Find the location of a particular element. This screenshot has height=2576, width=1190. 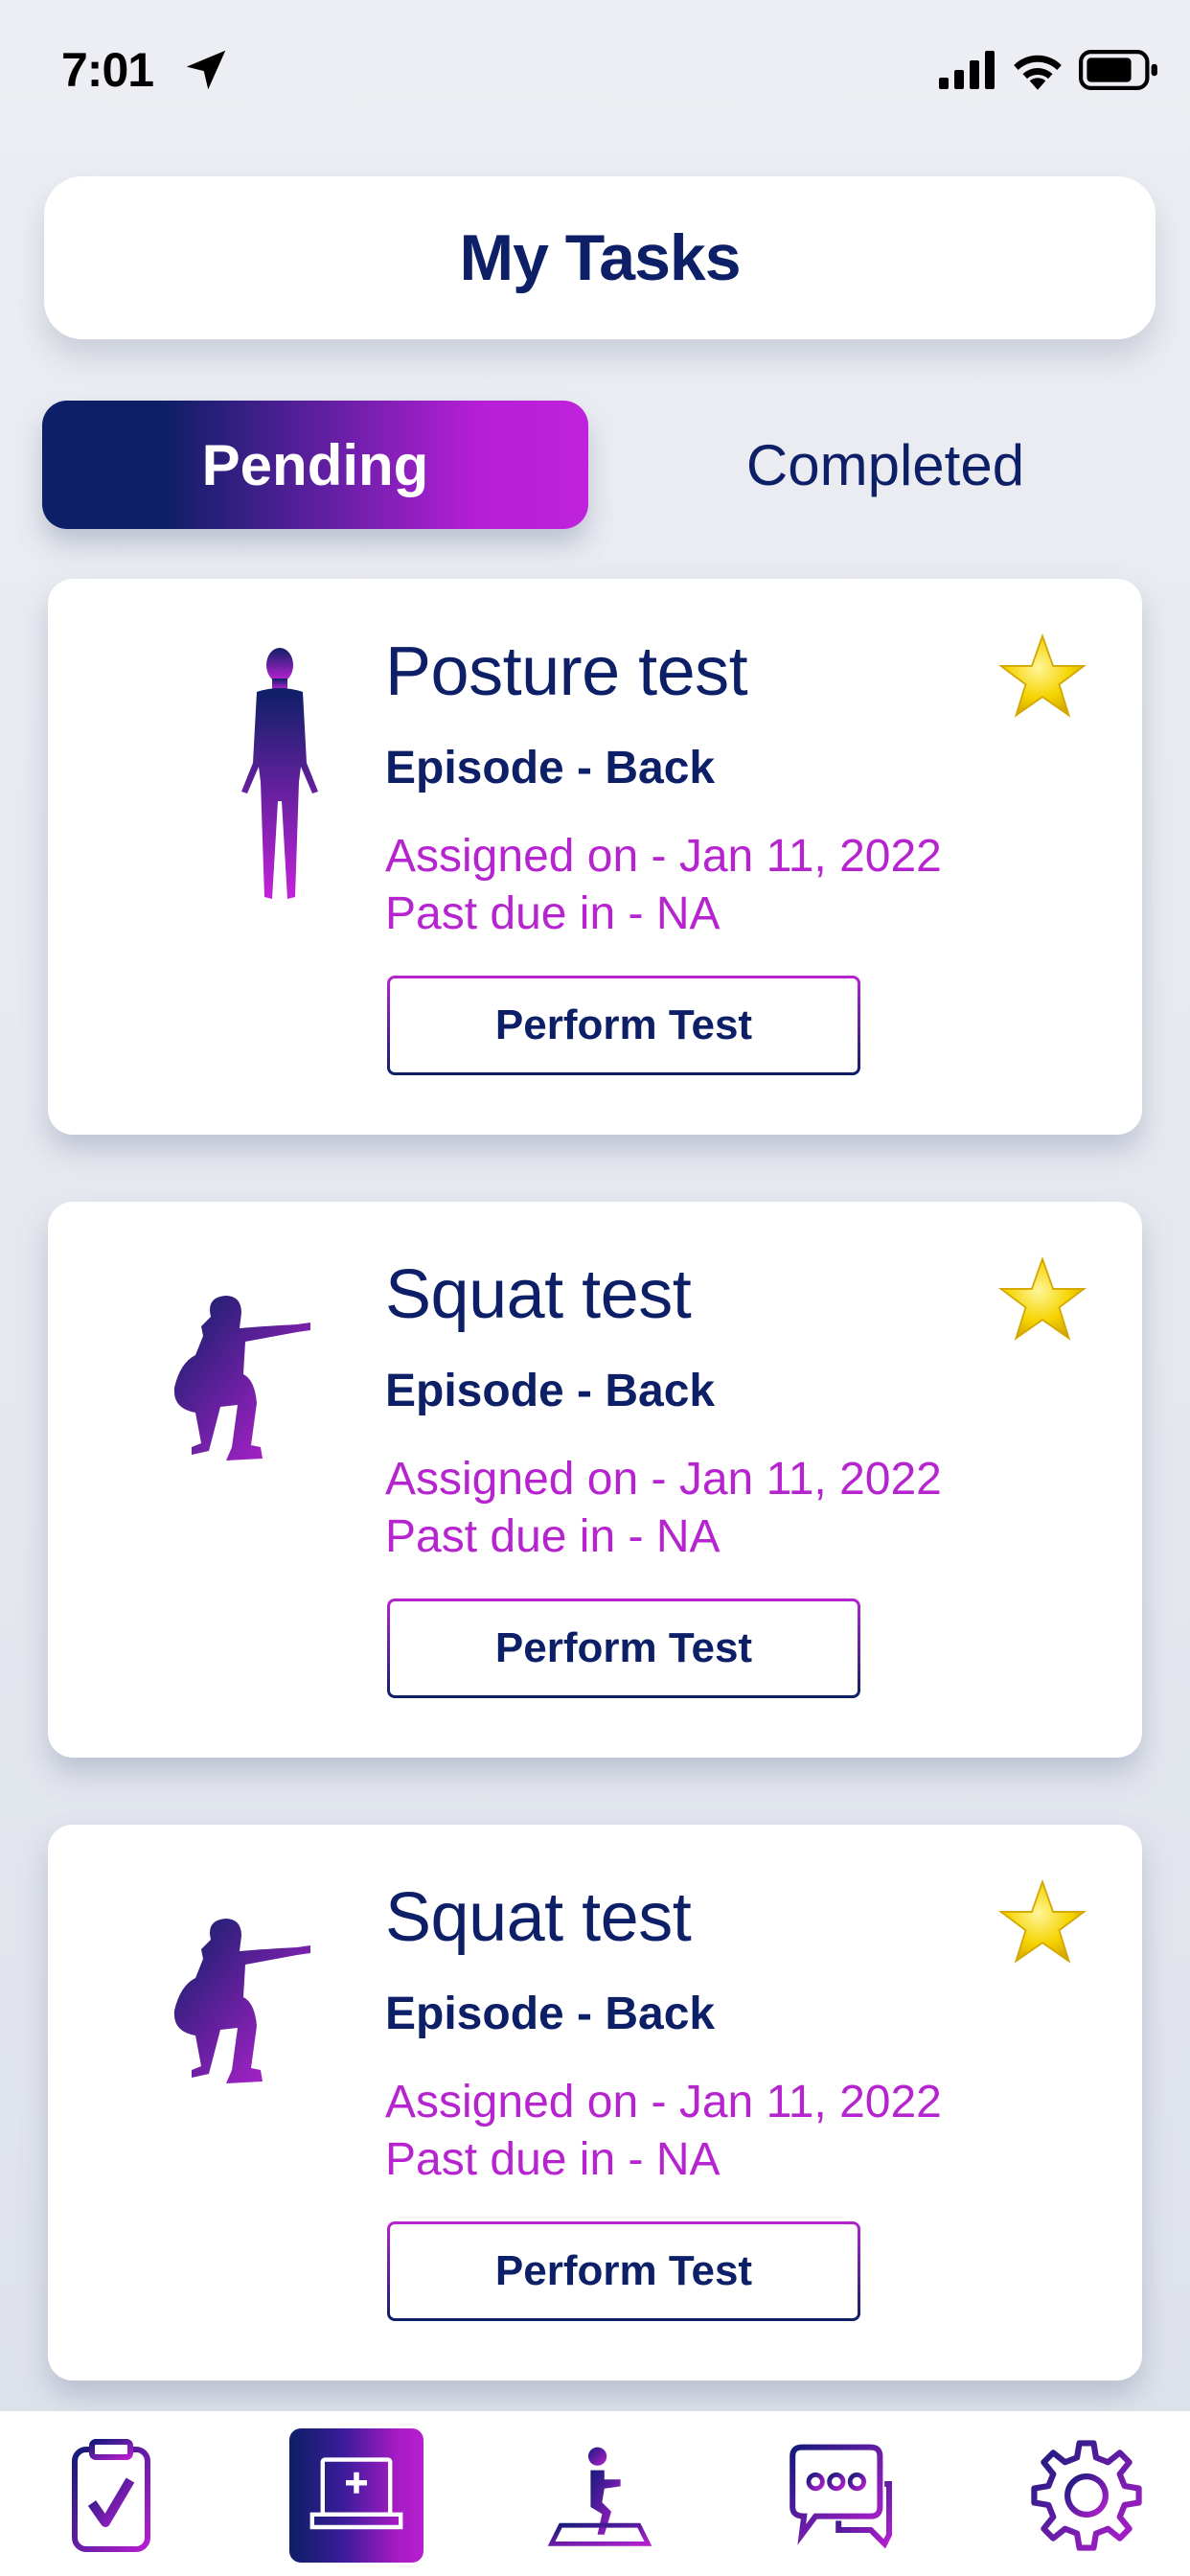

squat-mat-icon is located at coordinates (600, 2496).